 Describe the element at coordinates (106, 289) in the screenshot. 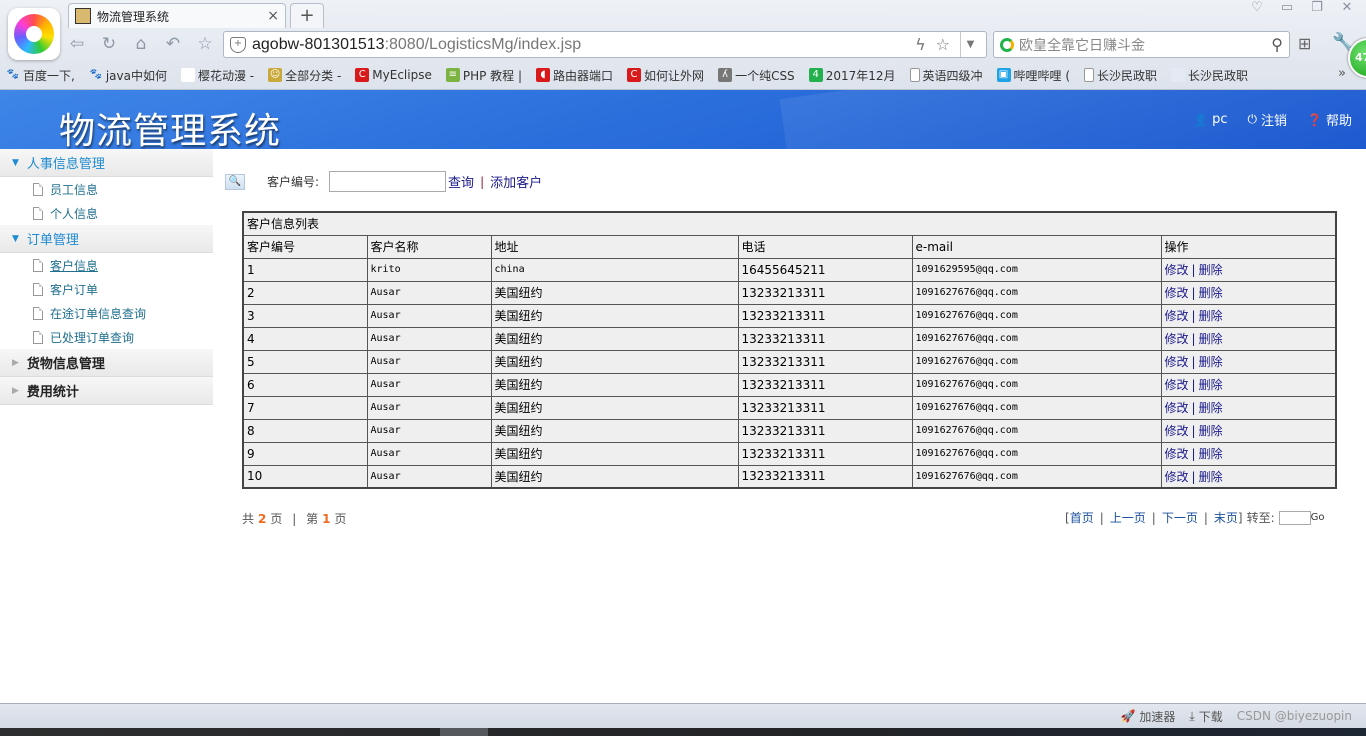

I see `sidebar-item: 客户订单` at that location.